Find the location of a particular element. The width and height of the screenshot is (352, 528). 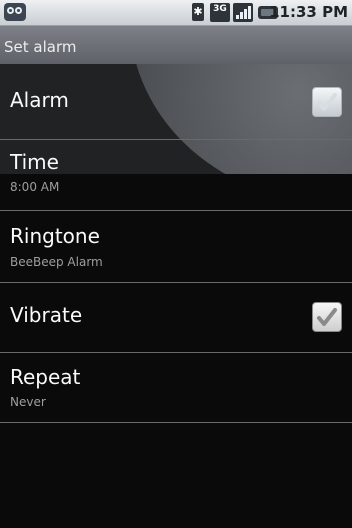

setting-vibrate: Vibrate is located at coordinates (176, 318).